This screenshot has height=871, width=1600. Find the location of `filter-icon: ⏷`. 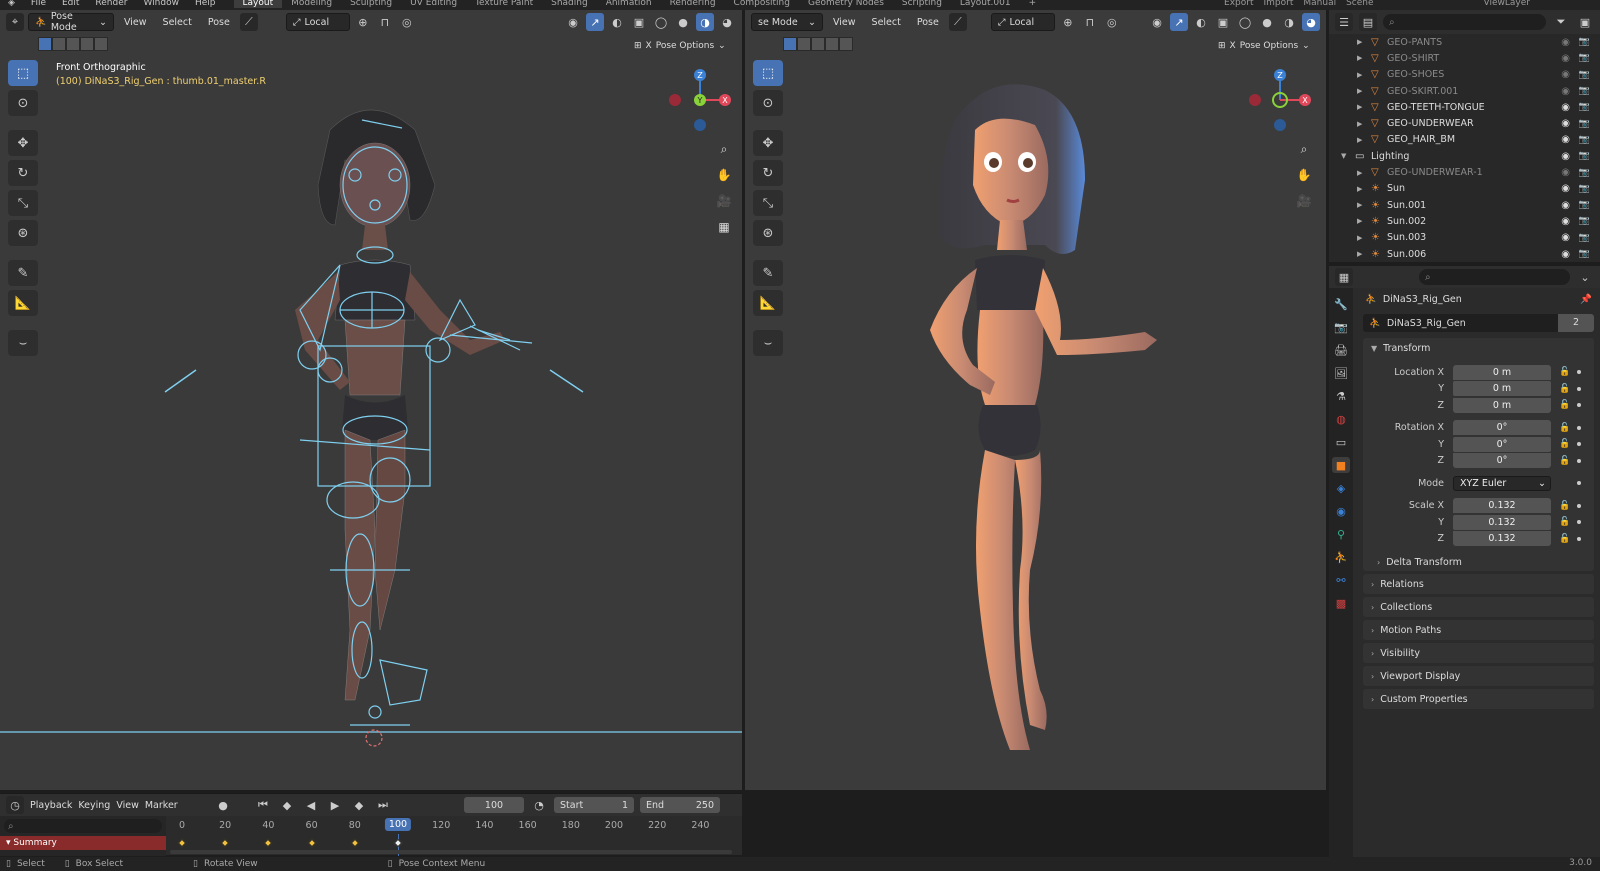

filter-icon: ⏷ is located at coordinates (1561, 22).